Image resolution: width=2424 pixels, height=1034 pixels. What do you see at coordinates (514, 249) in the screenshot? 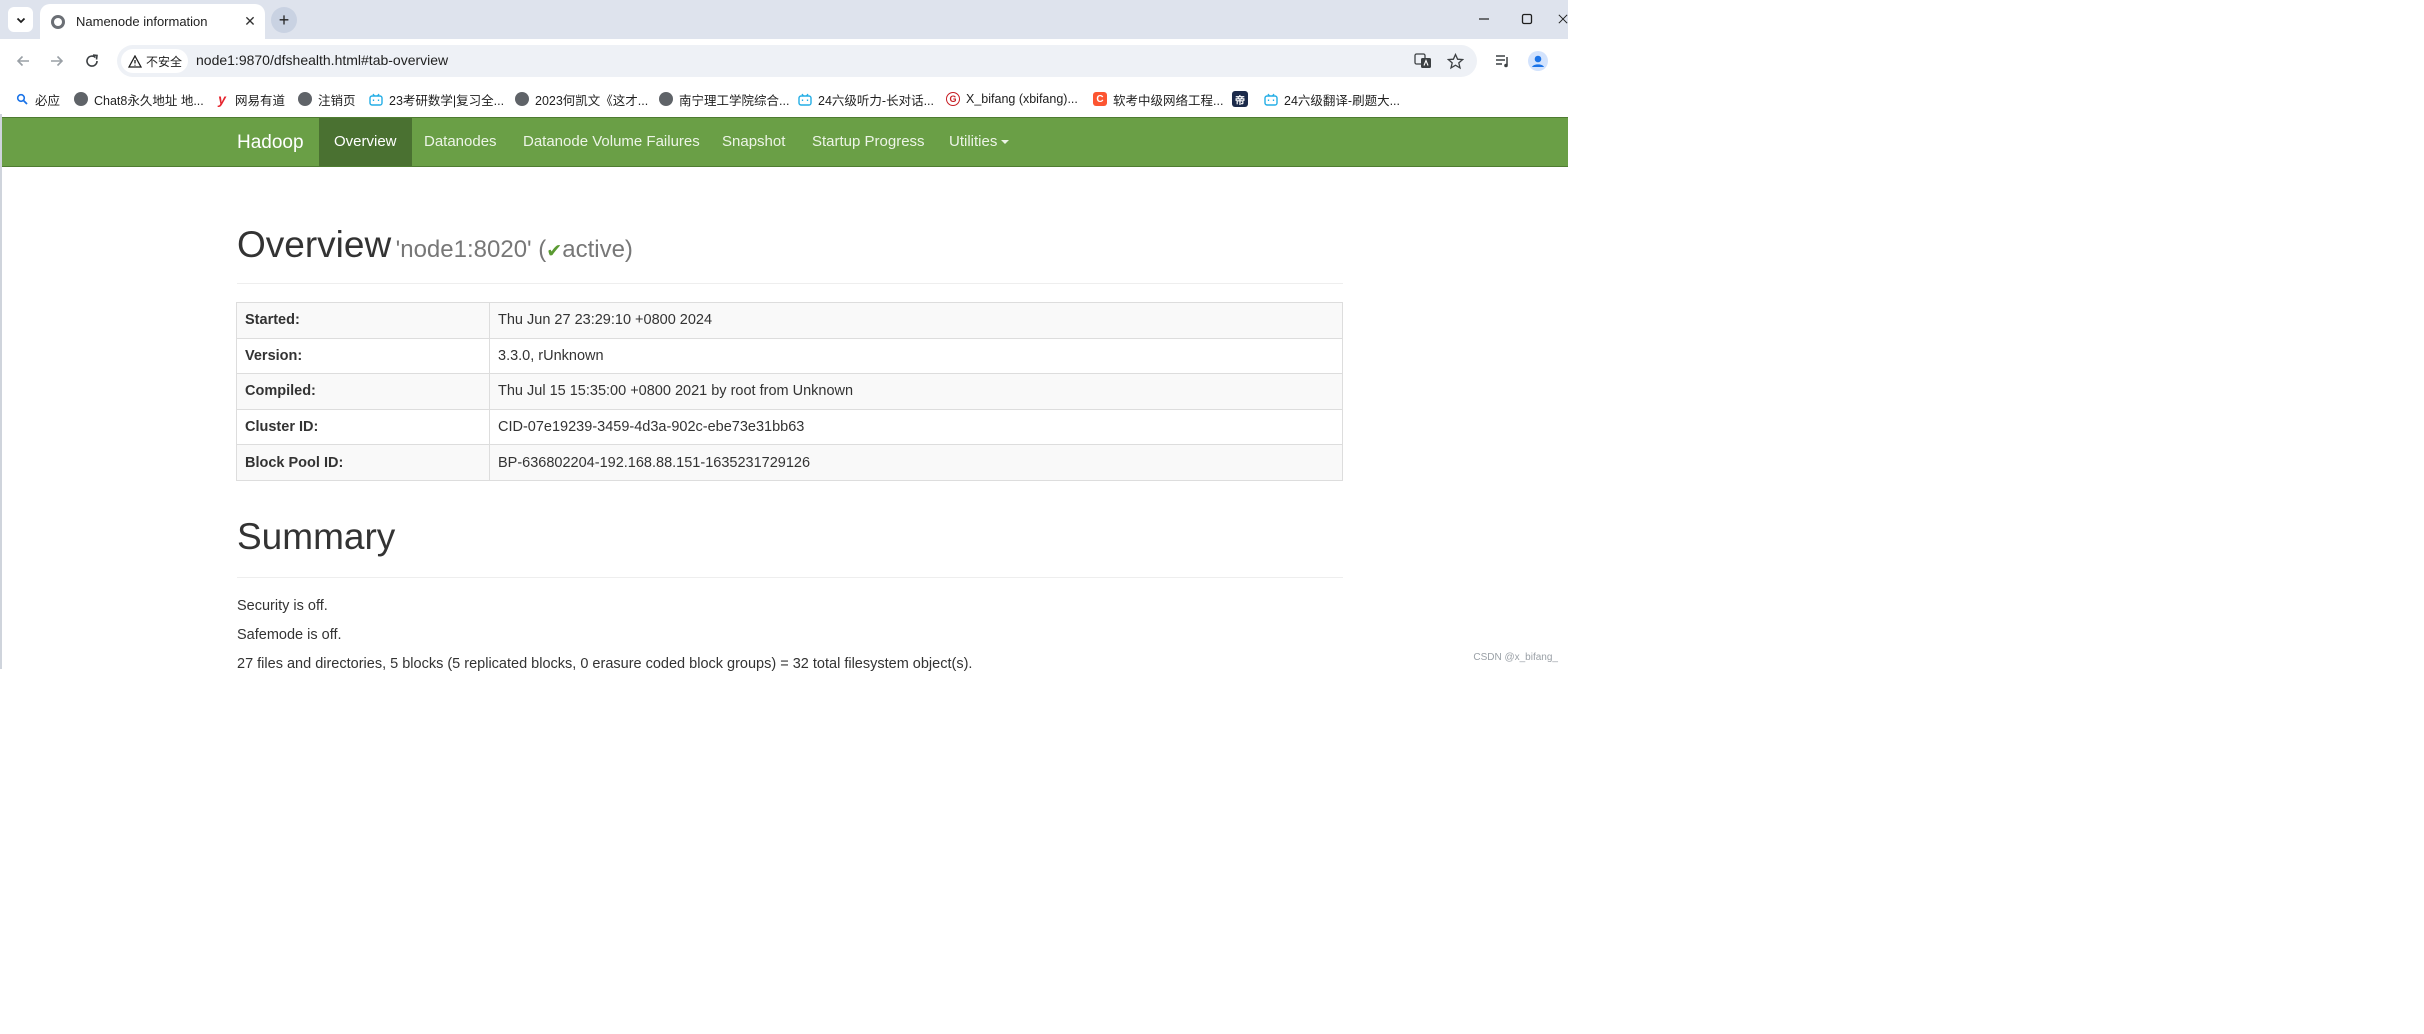
I see `overview-subtitle: 'node1:8020' (✔active)` at bounding box center [514, 249].